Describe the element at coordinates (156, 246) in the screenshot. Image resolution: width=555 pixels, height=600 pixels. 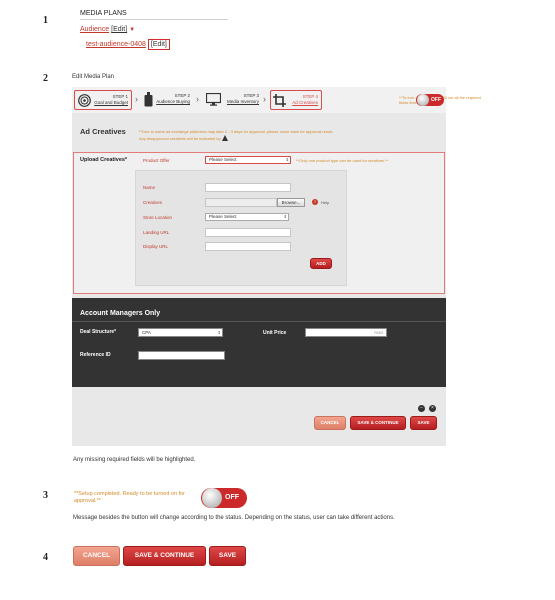
I see `display-url-label: Display URL` at that location.